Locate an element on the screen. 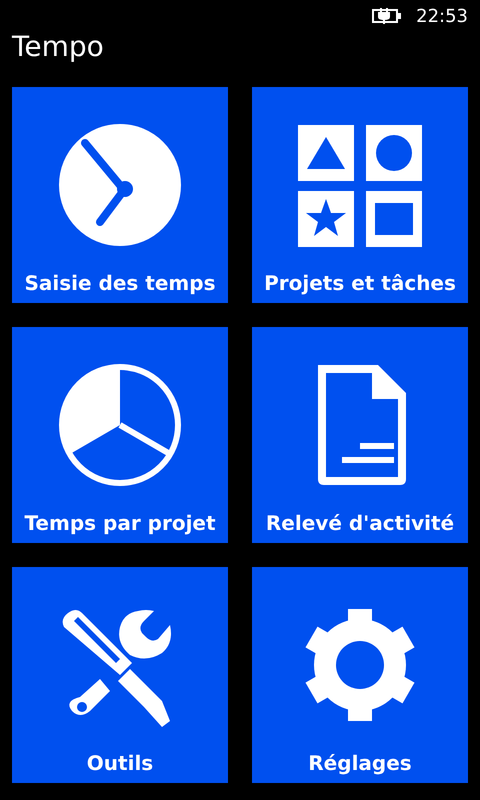 The height and width of the screenshot is (800, 480). menu-tile: Projets et tâches is located at coordinates (360, 195).